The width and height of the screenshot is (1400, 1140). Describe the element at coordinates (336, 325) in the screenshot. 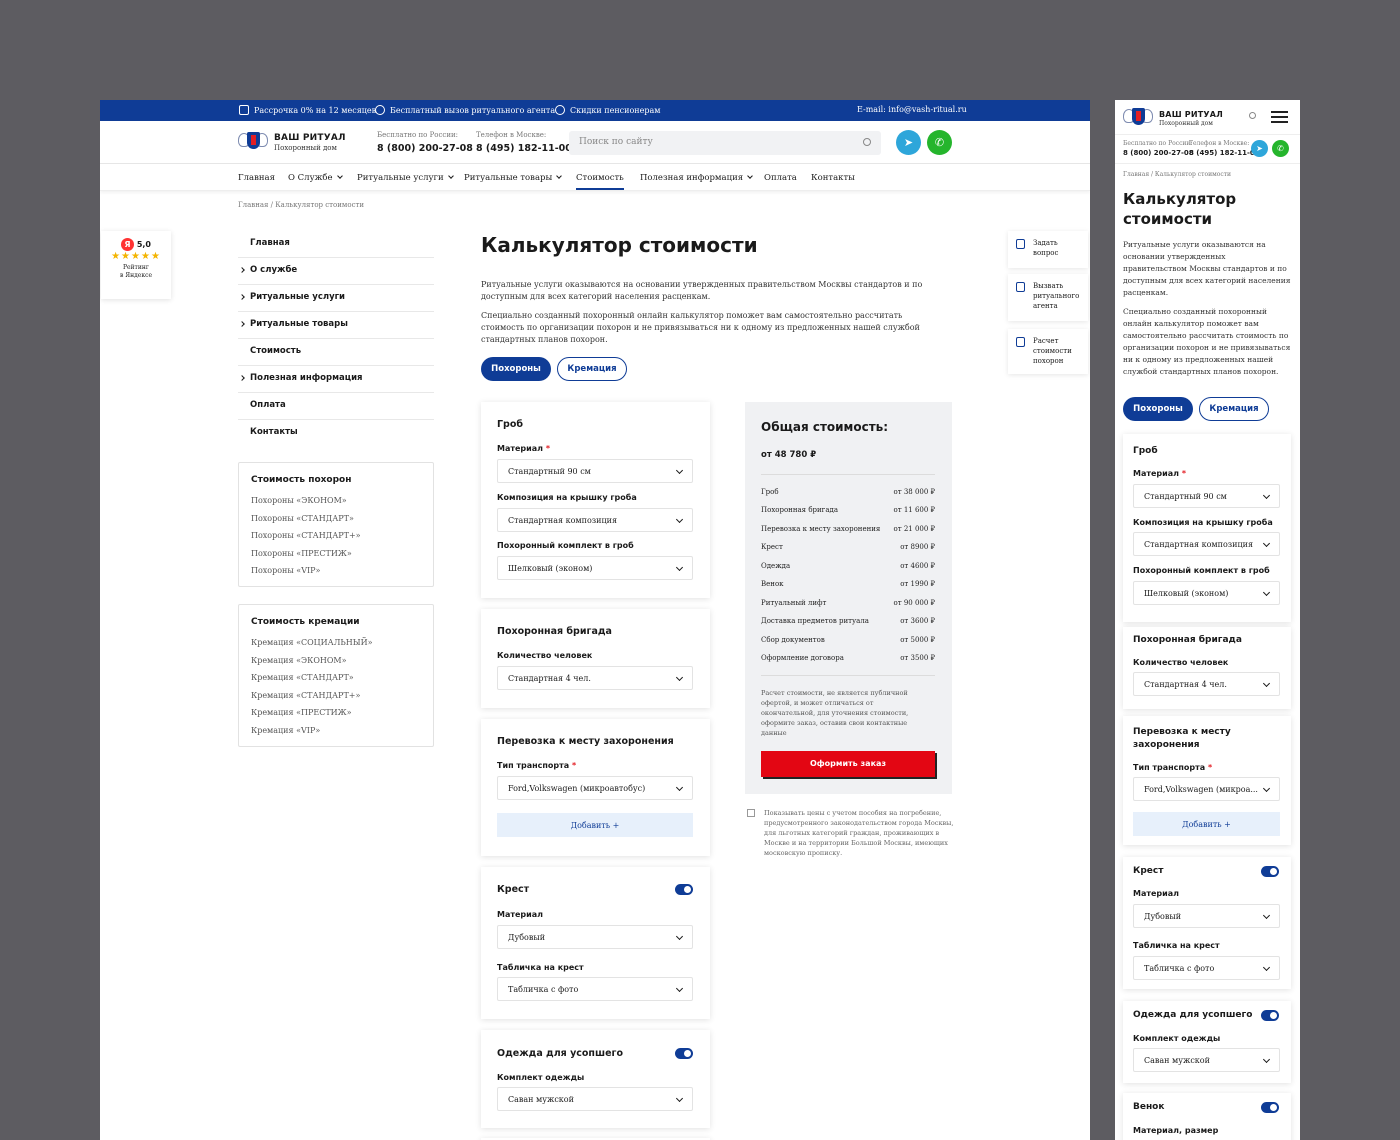

I see `side-menu-goods: Ритуальные товары` at that location.